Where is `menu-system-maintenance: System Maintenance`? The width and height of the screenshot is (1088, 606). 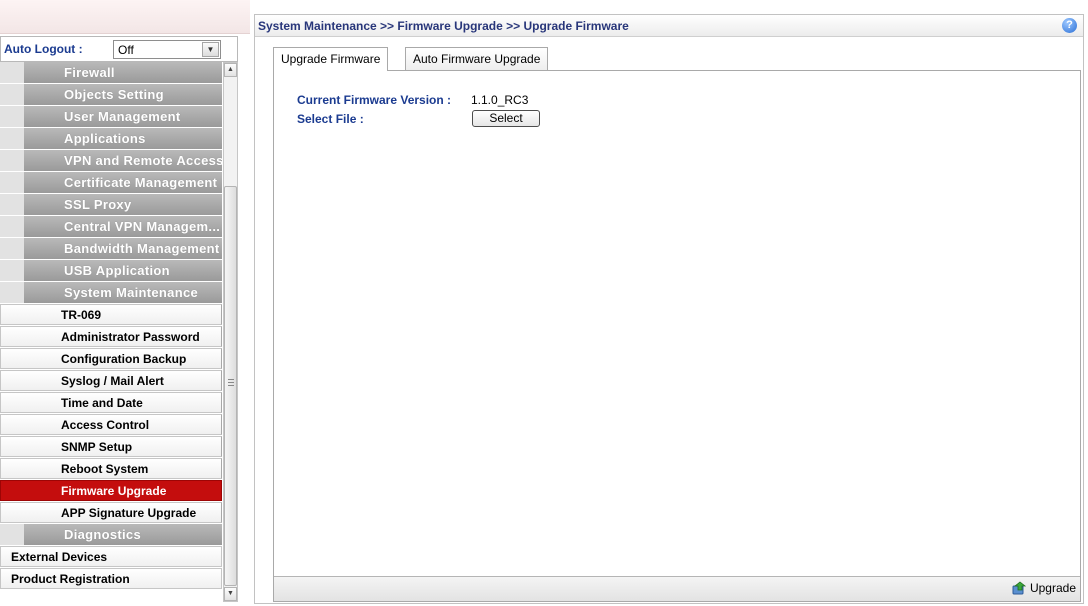
menu-system-maintenance: System Maintenance is located at coordinates (111, 292).